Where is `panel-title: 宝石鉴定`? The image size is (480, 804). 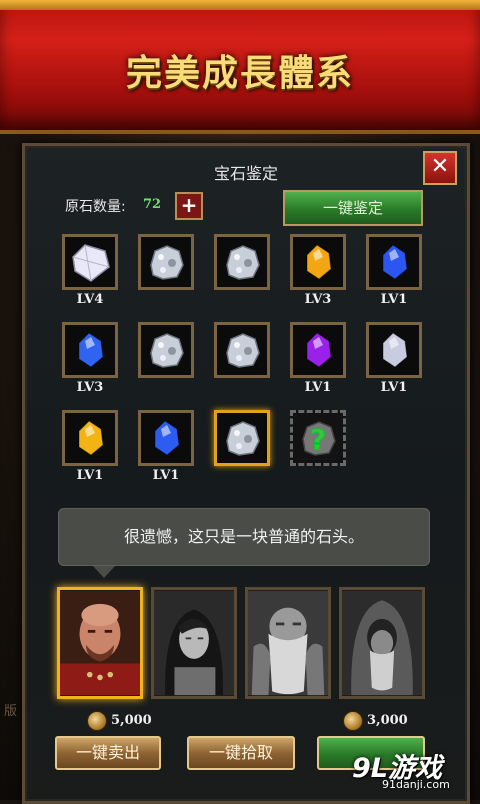 panel-title: 宝石鉴定 is located at coordinates (245, 173).